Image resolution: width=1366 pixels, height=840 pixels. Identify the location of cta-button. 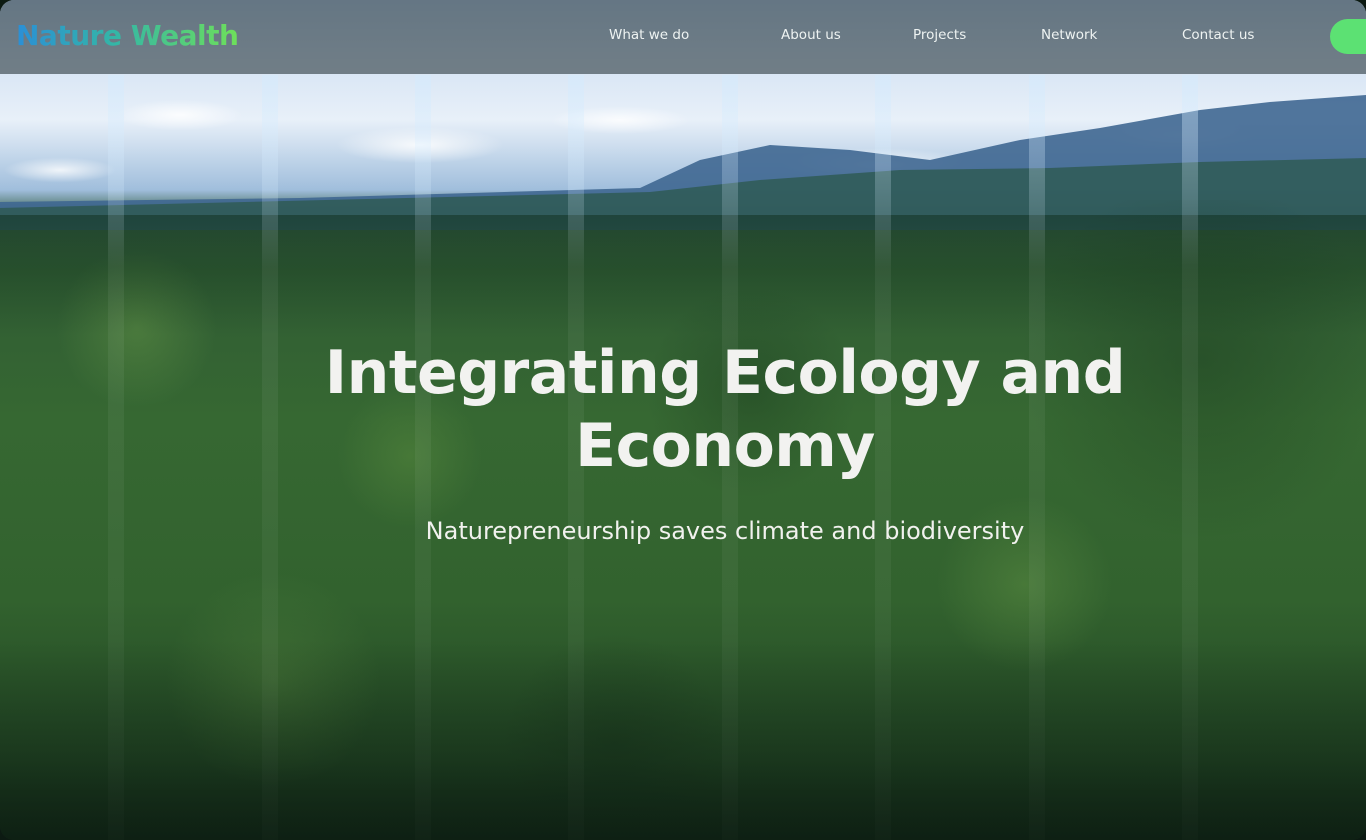
(1348, 36).